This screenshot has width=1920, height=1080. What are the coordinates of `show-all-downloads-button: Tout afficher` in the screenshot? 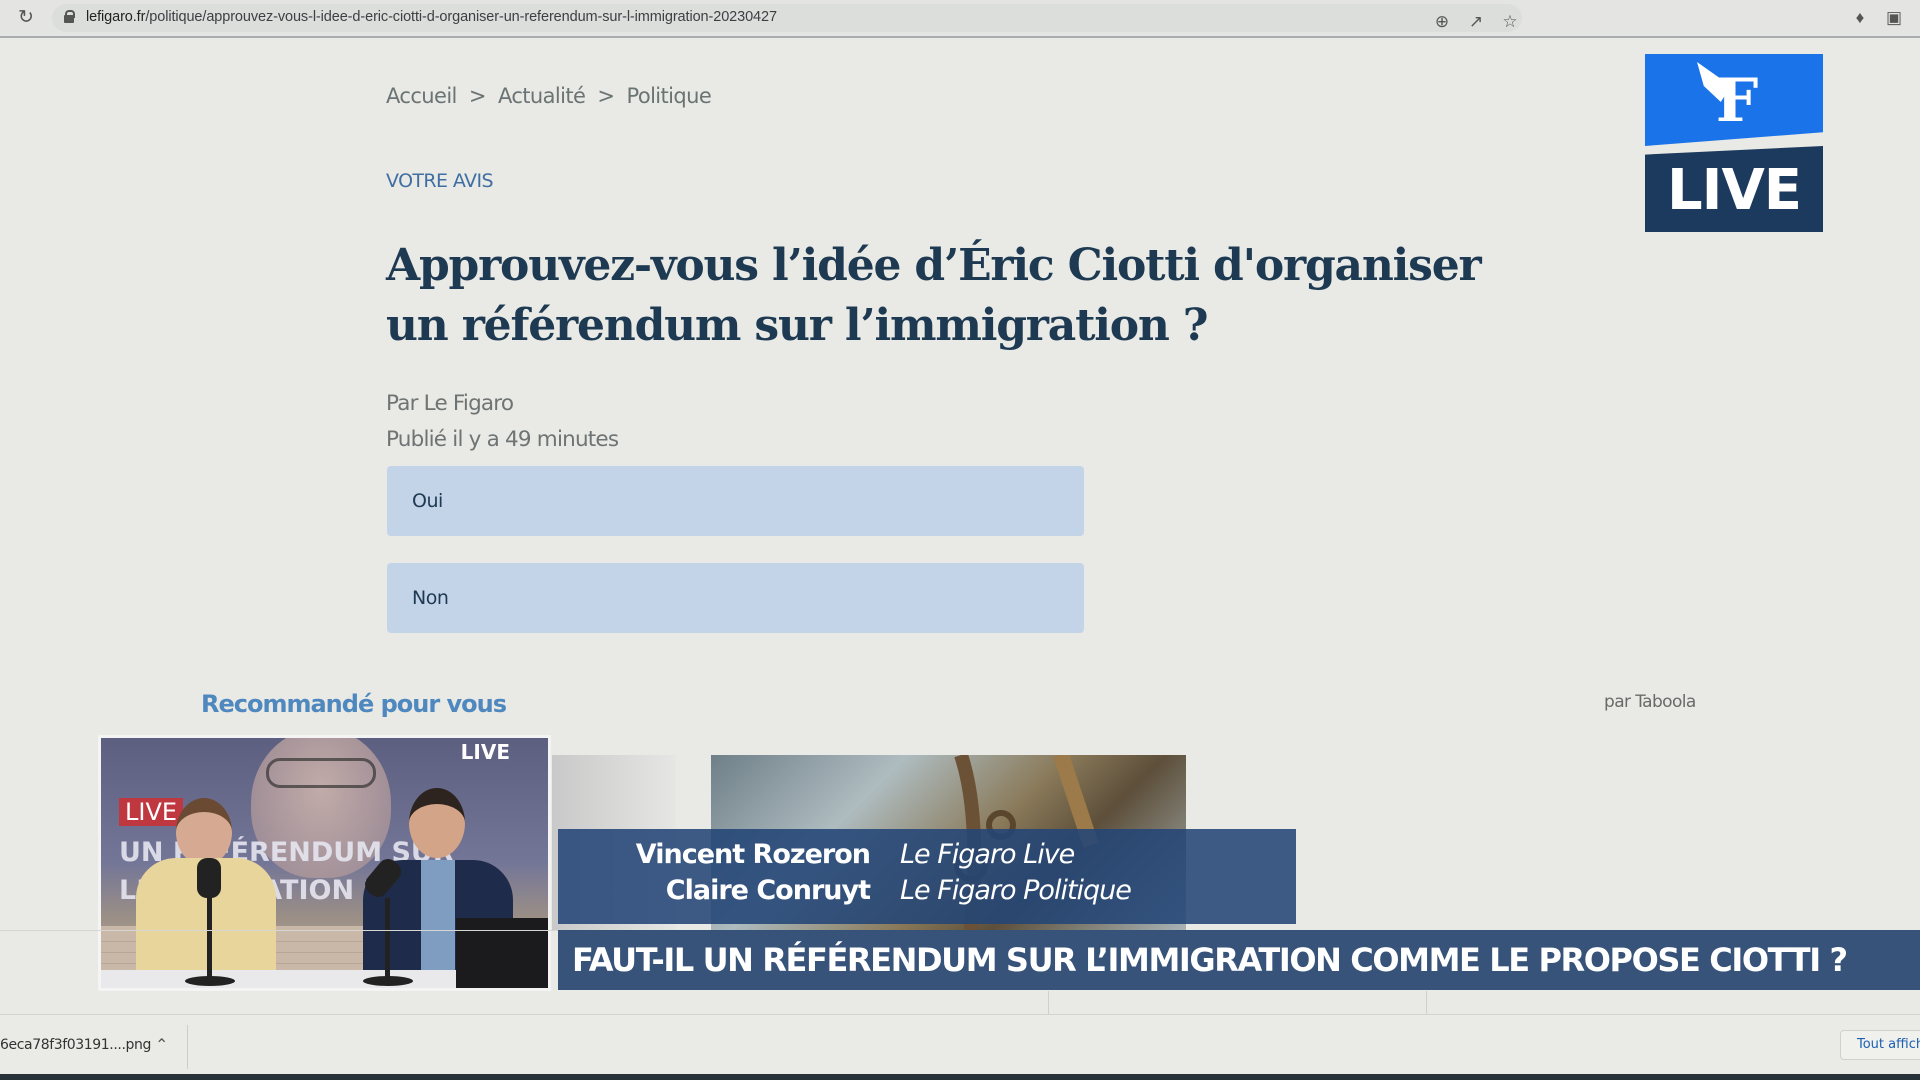 It's located at (1880, 1045).